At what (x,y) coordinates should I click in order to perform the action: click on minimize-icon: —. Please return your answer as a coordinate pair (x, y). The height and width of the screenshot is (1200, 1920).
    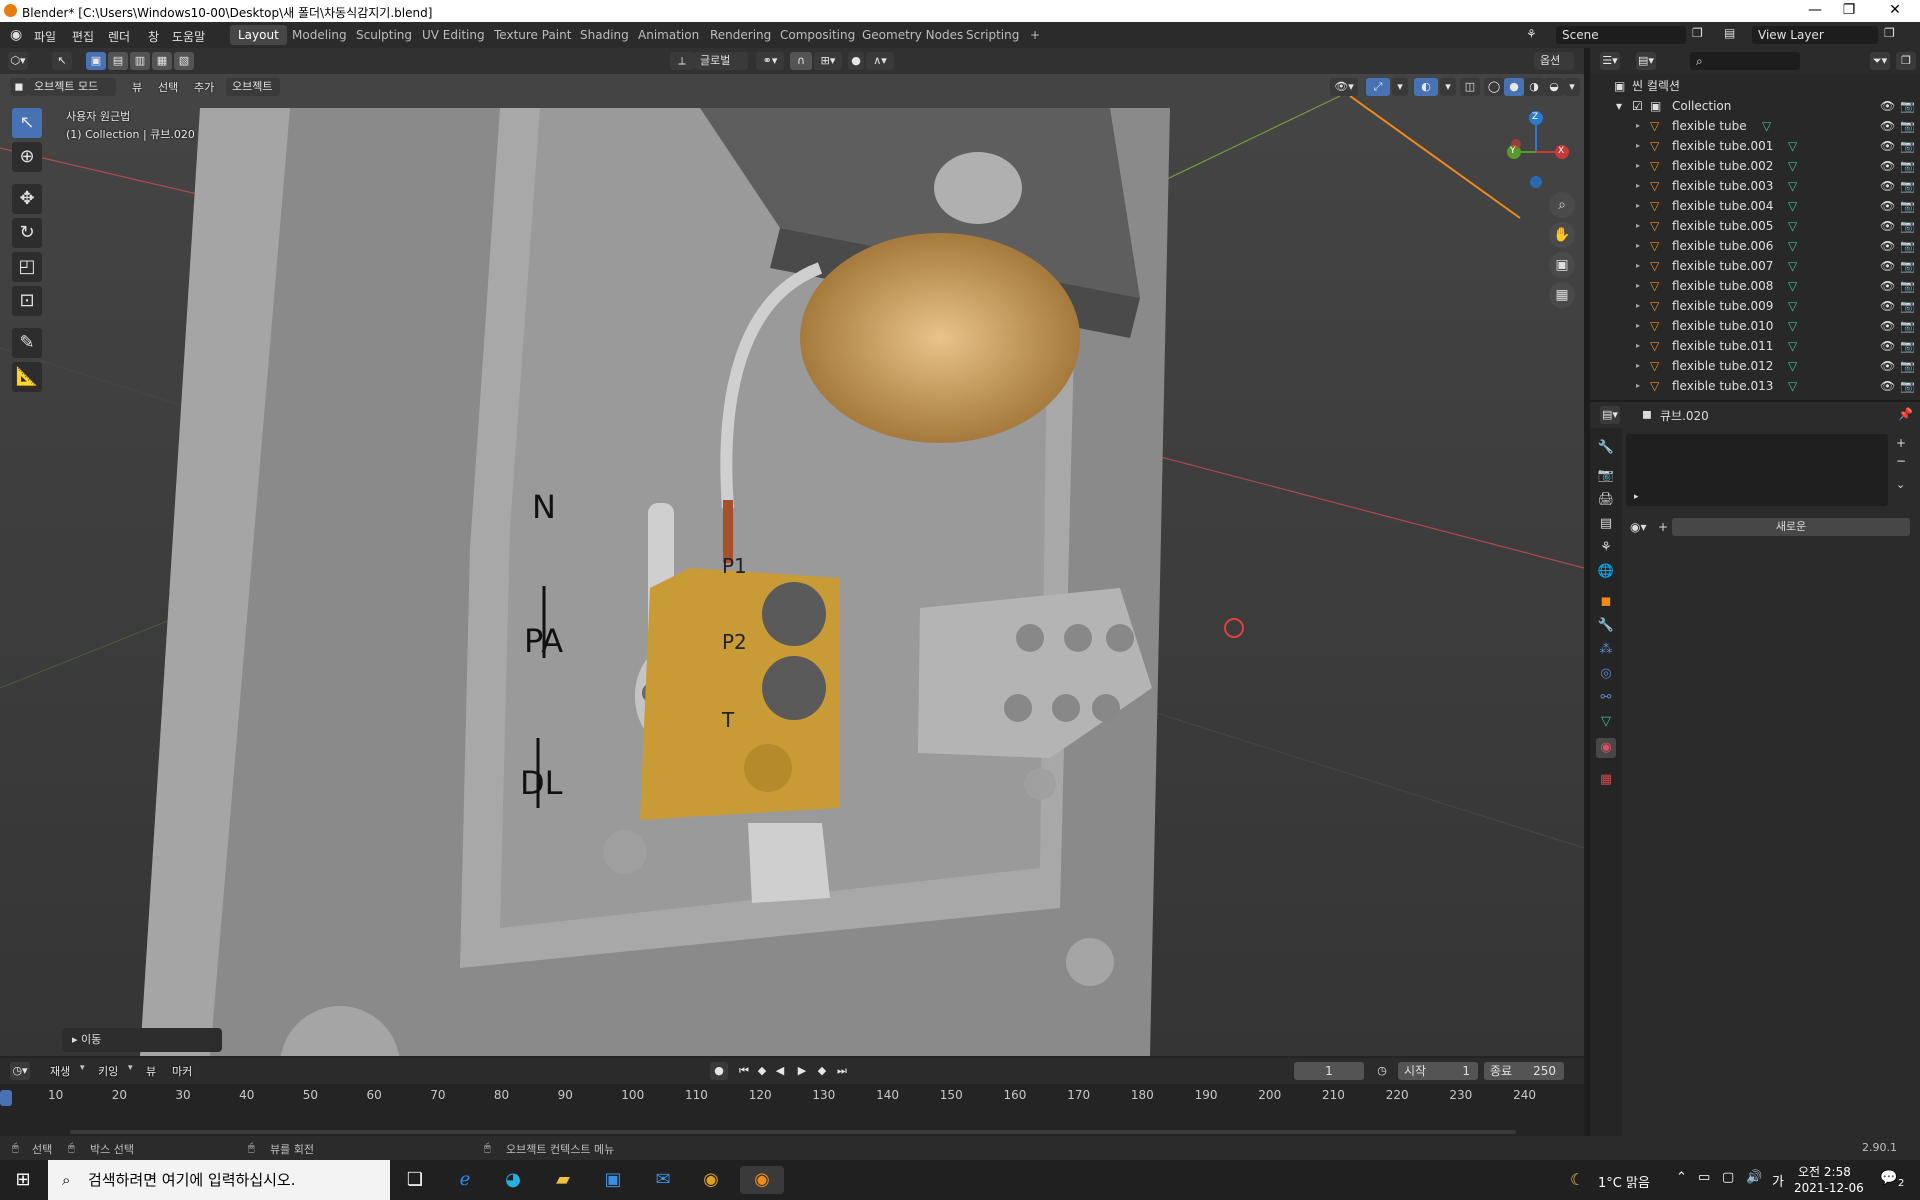
    Looking at the image, I should click on (1815, 10).